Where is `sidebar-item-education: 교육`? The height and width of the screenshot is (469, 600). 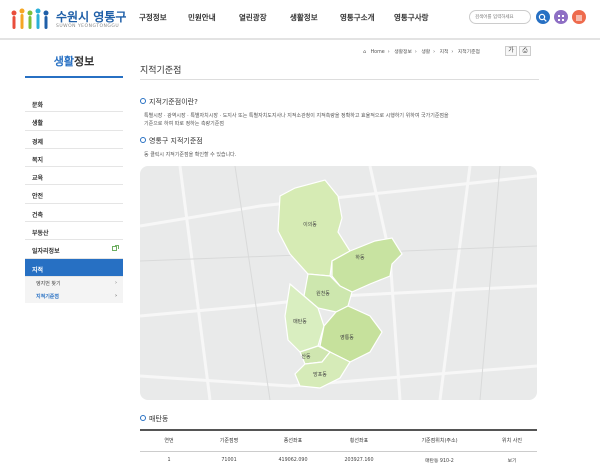 sidebar-item-education: 교육 is located at coordinates (74, 176).